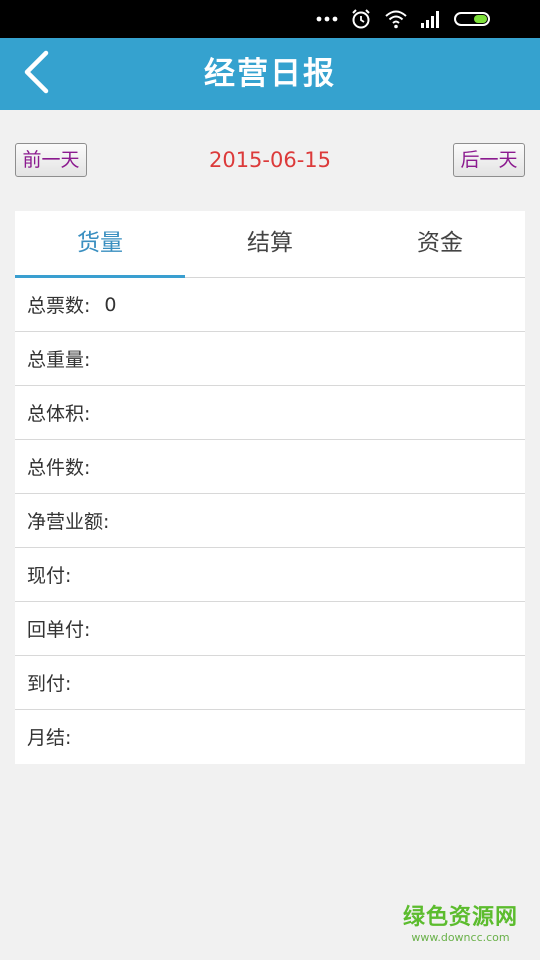  What do you see at coordinates (270, 575) in the screenshot?
I see `list-item: 现付:` at bounding box center [270, 575].